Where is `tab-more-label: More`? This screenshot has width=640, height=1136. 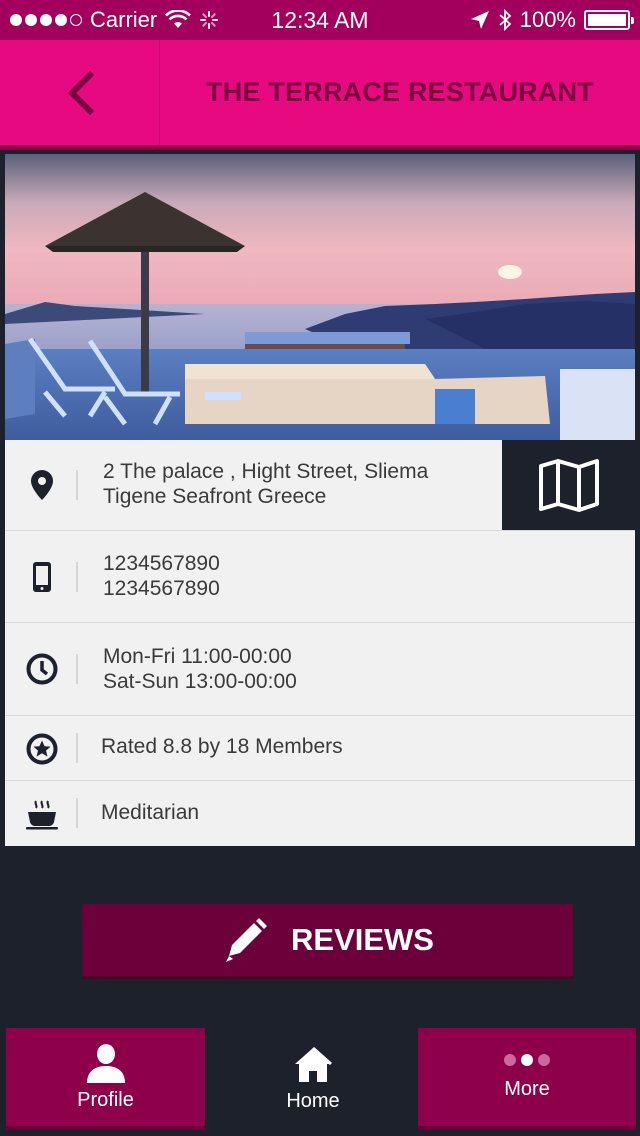
tab-more-label: More is located at coordinates (527, 1088).